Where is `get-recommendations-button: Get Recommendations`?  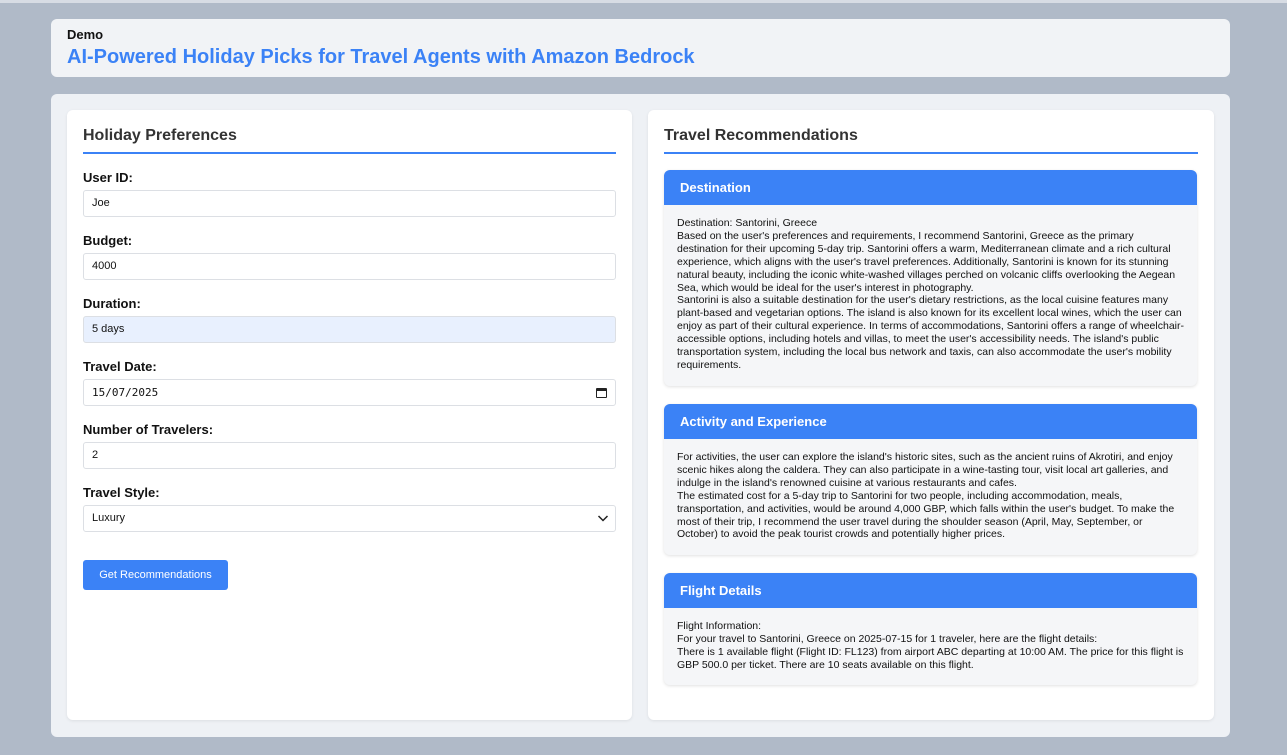
get-recommendations-button: Get Recommendations is located at coordinates (155, 575).